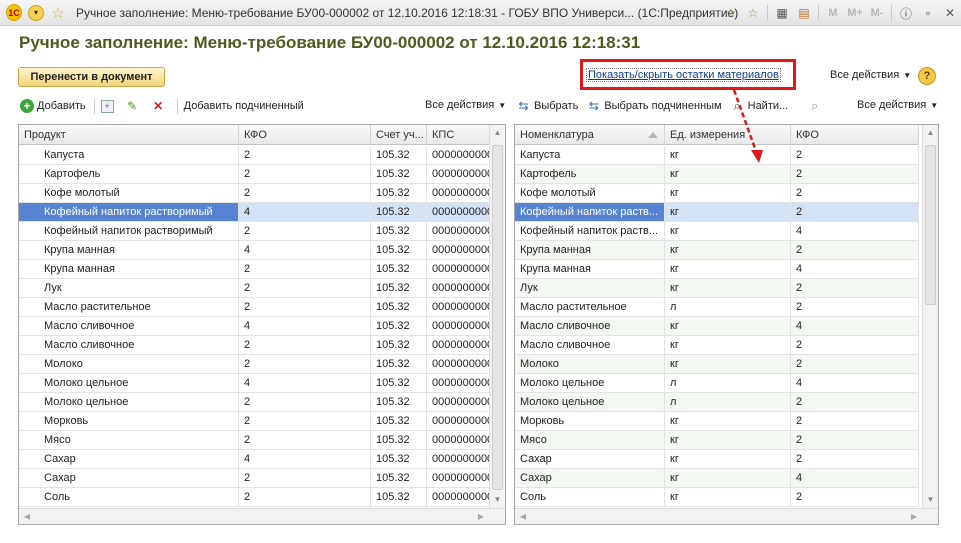 The height and width of the screenshot is (543, 961). What do you see at coordinates (753, 13) in the screenshot?
I see `bookmark-icon: ☆` at bounding box center [753, 13].